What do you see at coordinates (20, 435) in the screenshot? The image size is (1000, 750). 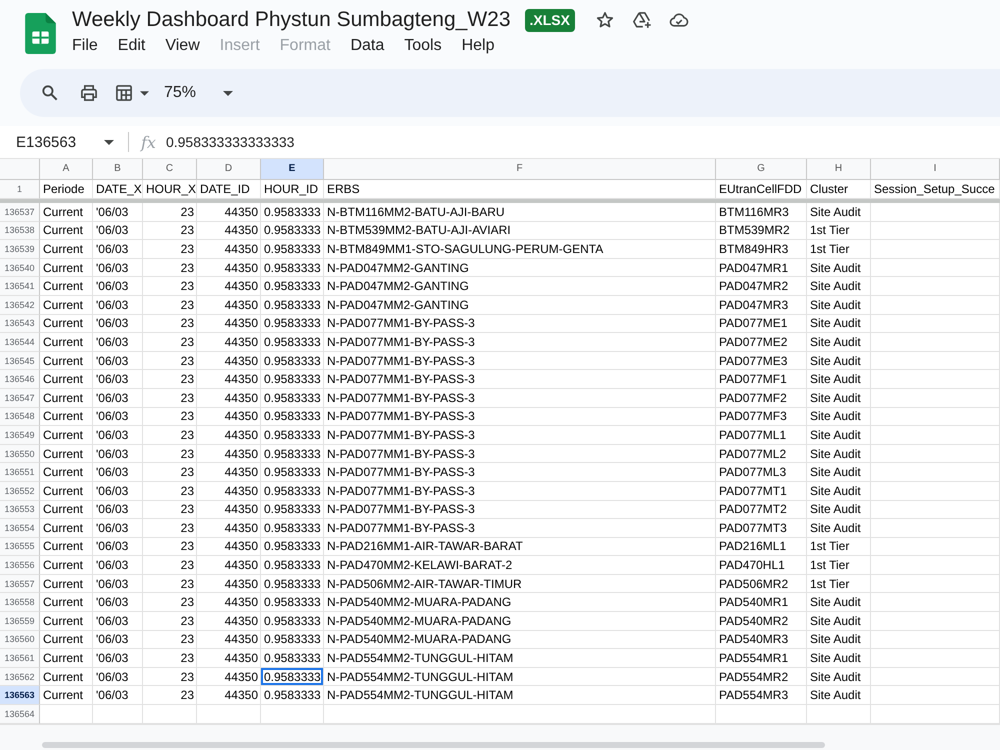 I see `row-header: 136549` at bounding box center [20, 435].